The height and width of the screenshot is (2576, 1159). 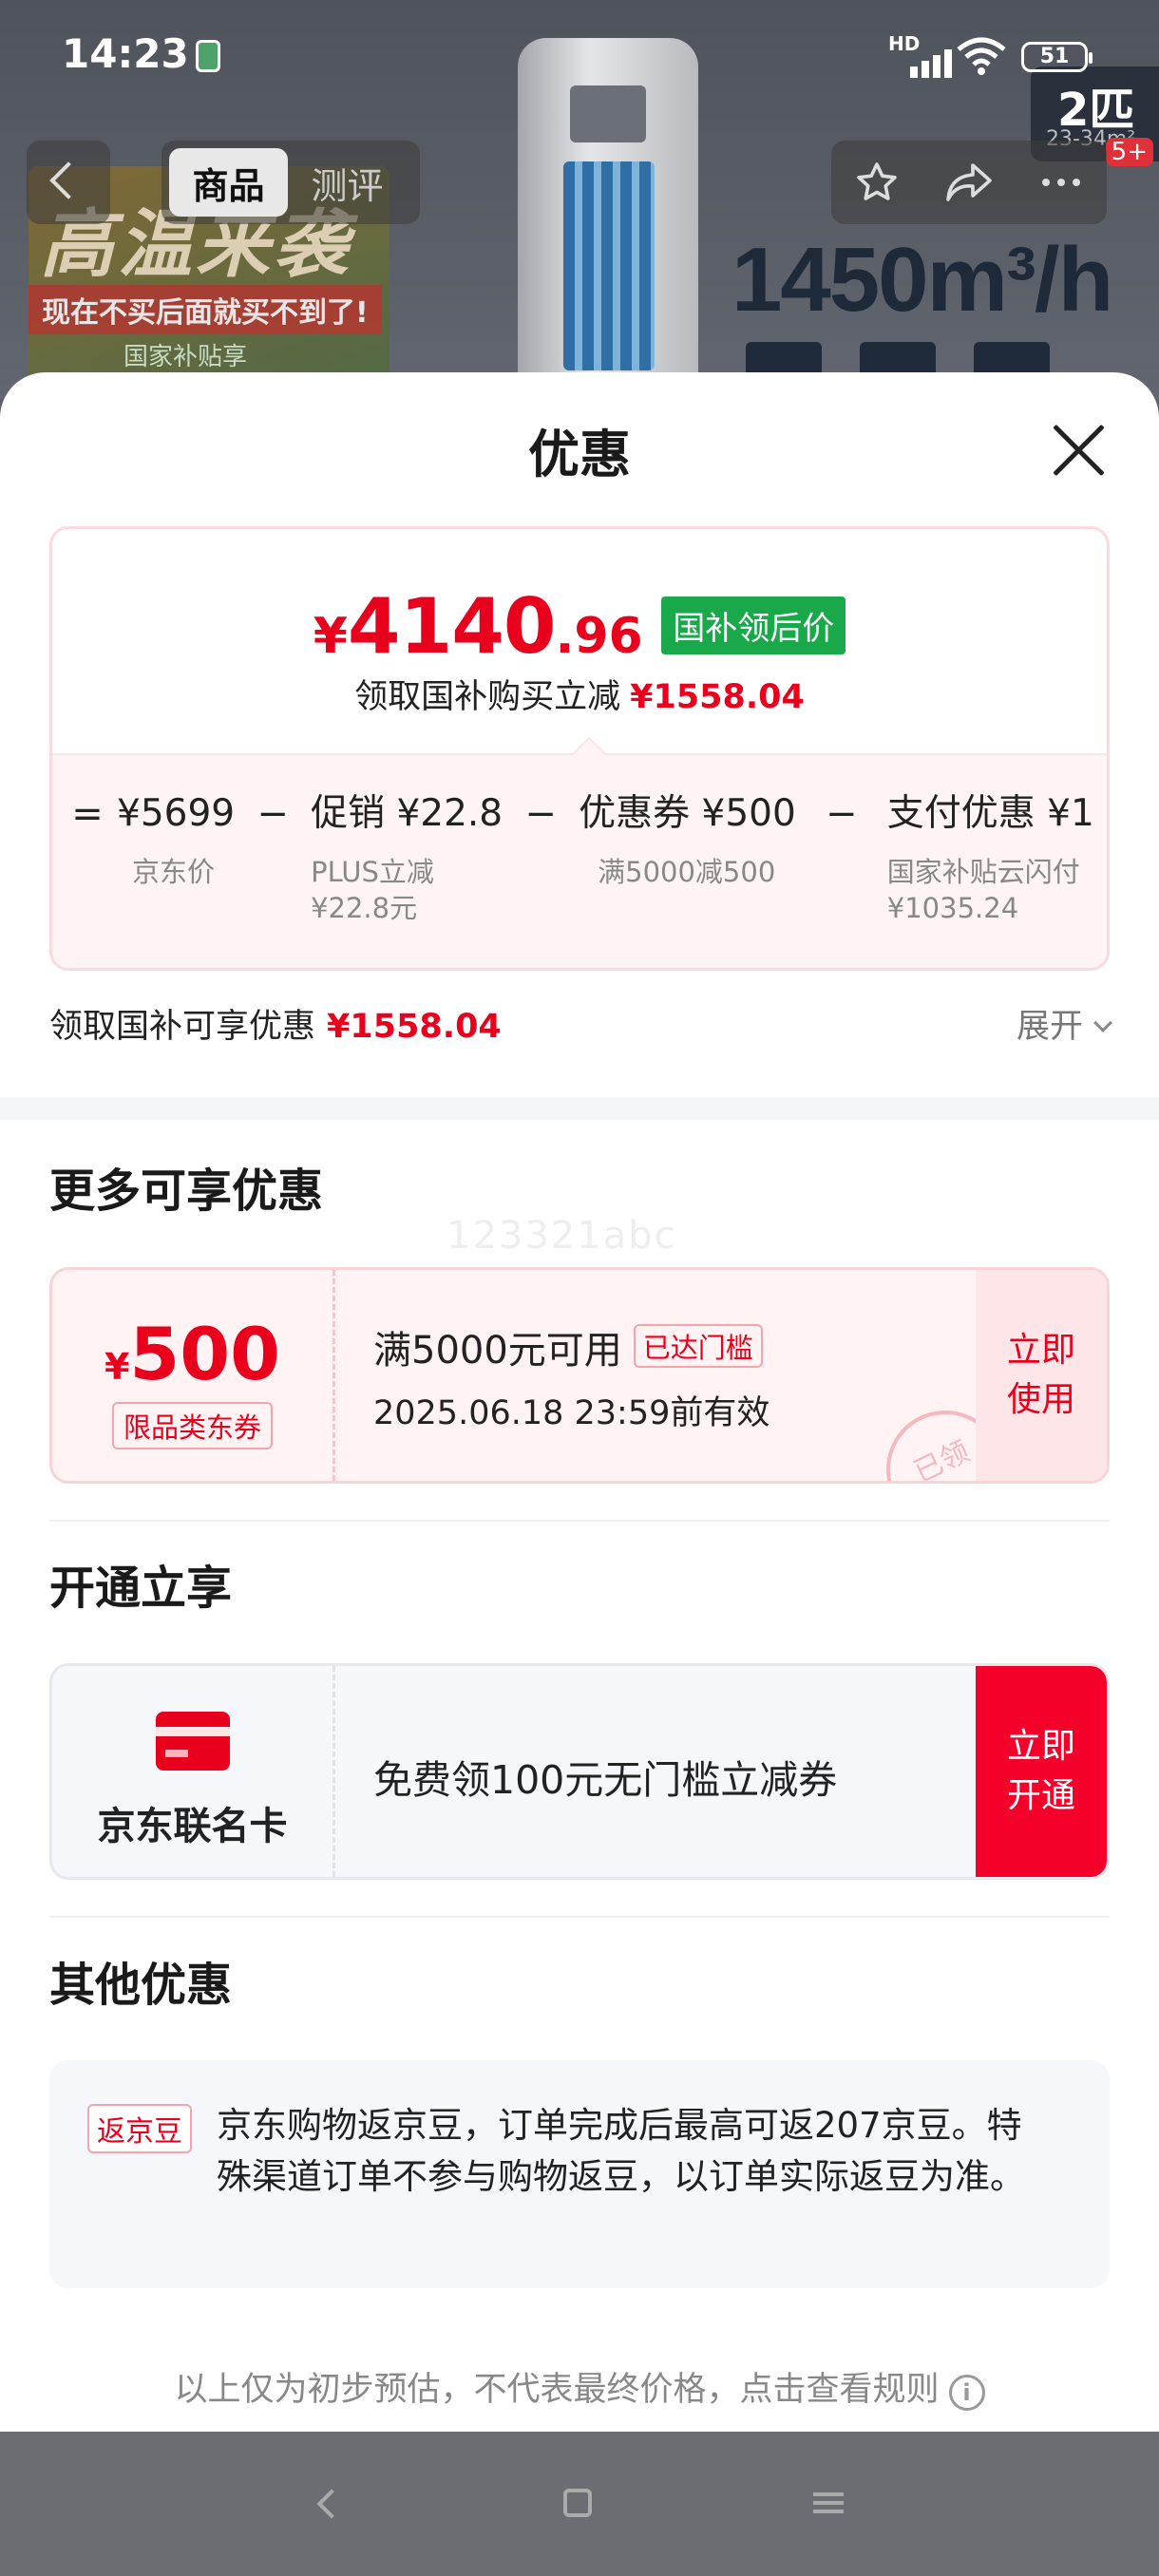 What do you see at coordinates (698, 1346) in the screenshot?
I see `threshold-badge: 已达门槛` at bounding box center [698, 1346].